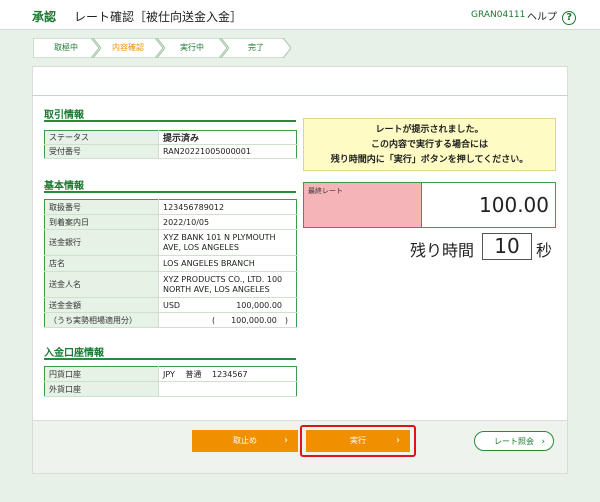 The width and height of the screenshot is (600, 502). I want to click on row-label: 円貨口座, so click(101, 374).